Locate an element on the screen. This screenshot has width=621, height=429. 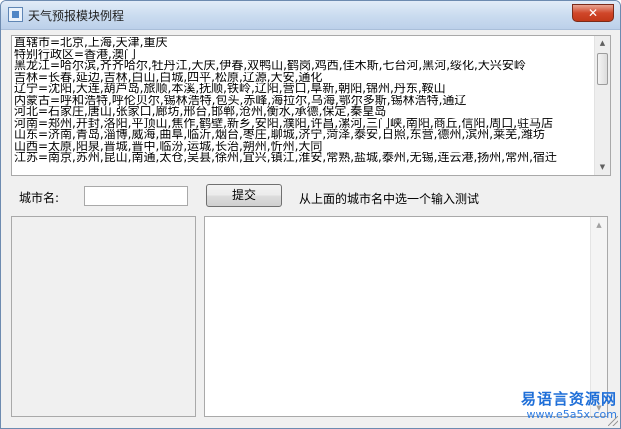
result-scrollbar: ▲ ▼ is located at coordinates (598, 316).